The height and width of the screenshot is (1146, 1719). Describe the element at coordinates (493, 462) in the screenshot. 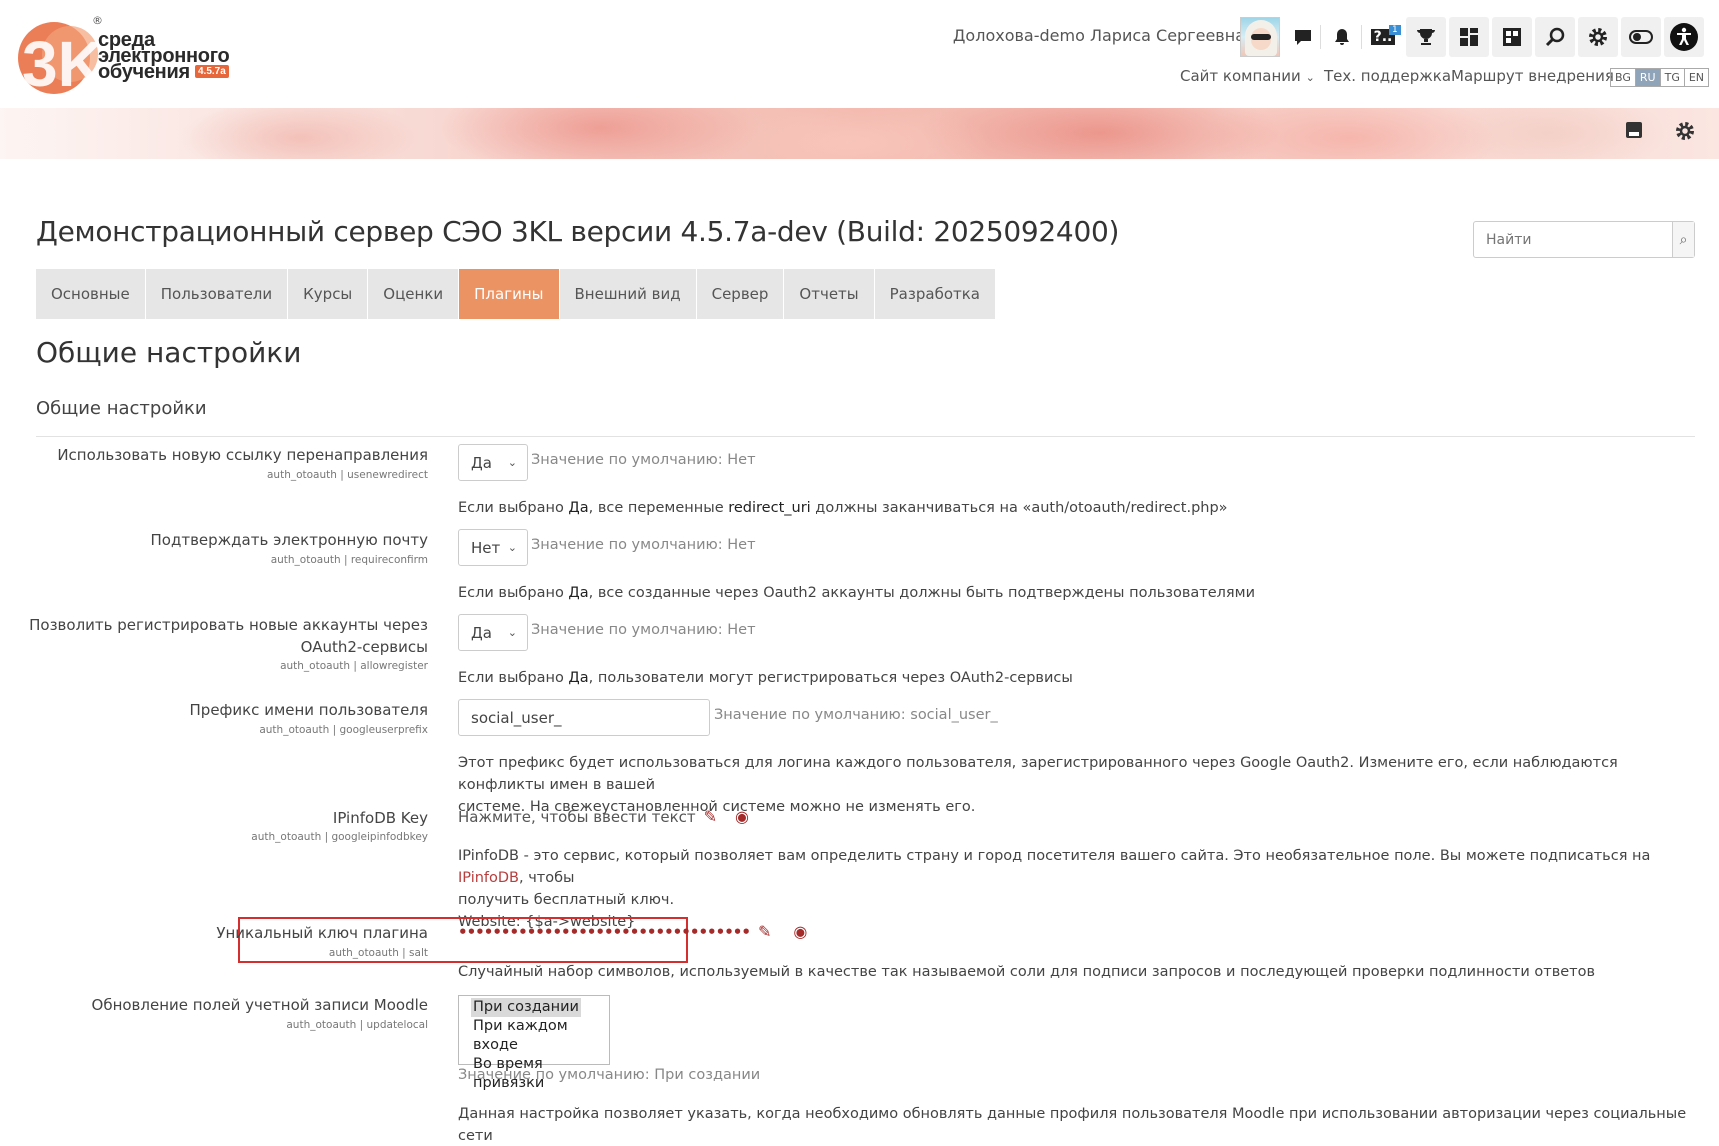

I see `usenewredirect-select: Да ⌄` at that location.